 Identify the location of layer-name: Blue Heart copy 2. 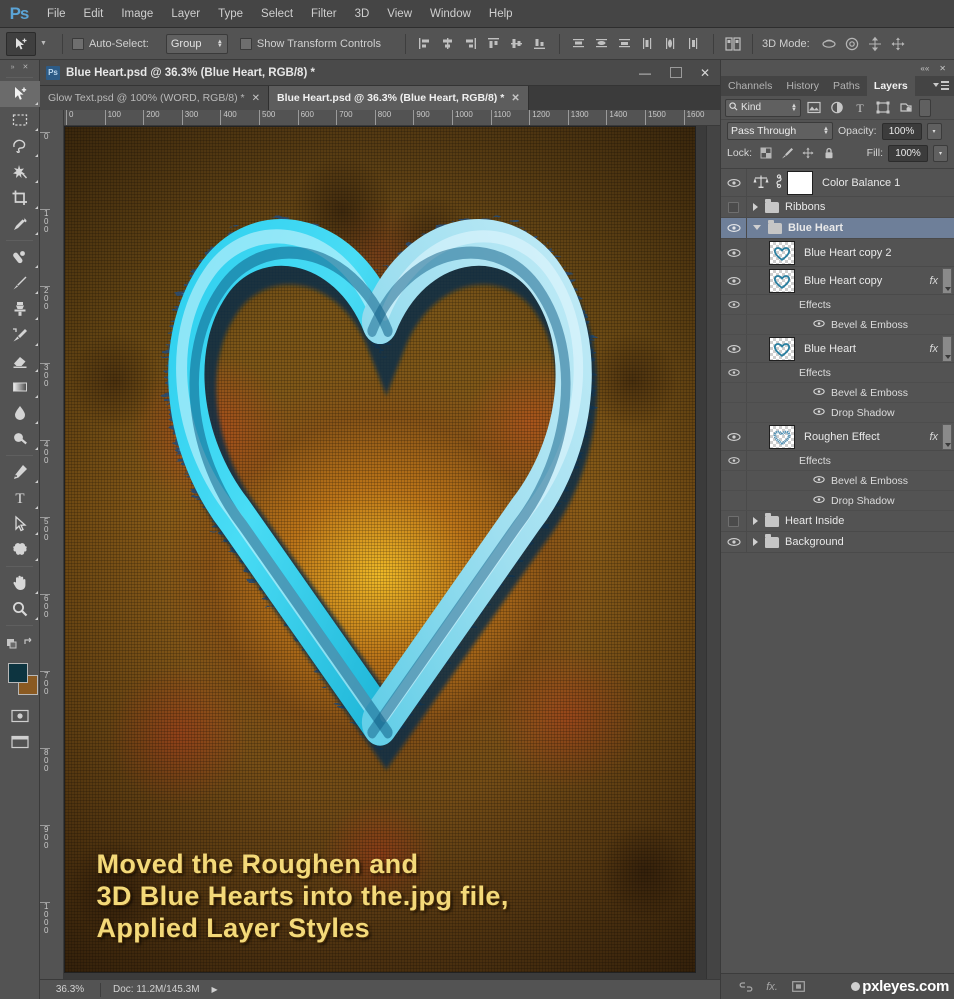
(879, 253).